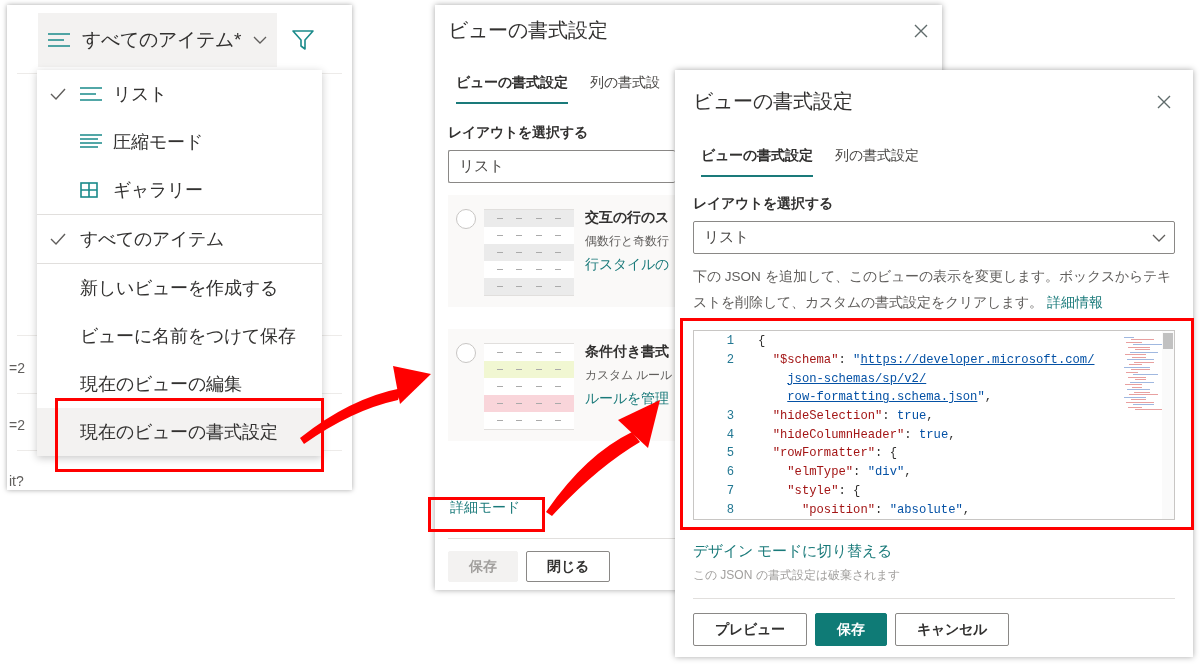 This screenshot has height=667, width=1200. Describe the element at coordinates (179, 288) in the screenshot. I see `menu-item: 新しいビューを作成する` at that location.